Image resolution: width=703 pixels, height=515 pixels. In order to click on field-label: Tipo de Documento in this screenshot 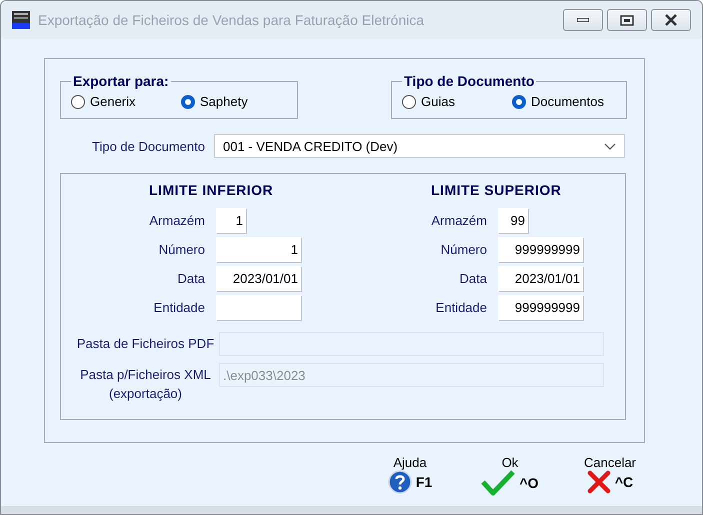, I will do `click(148, 146)`.